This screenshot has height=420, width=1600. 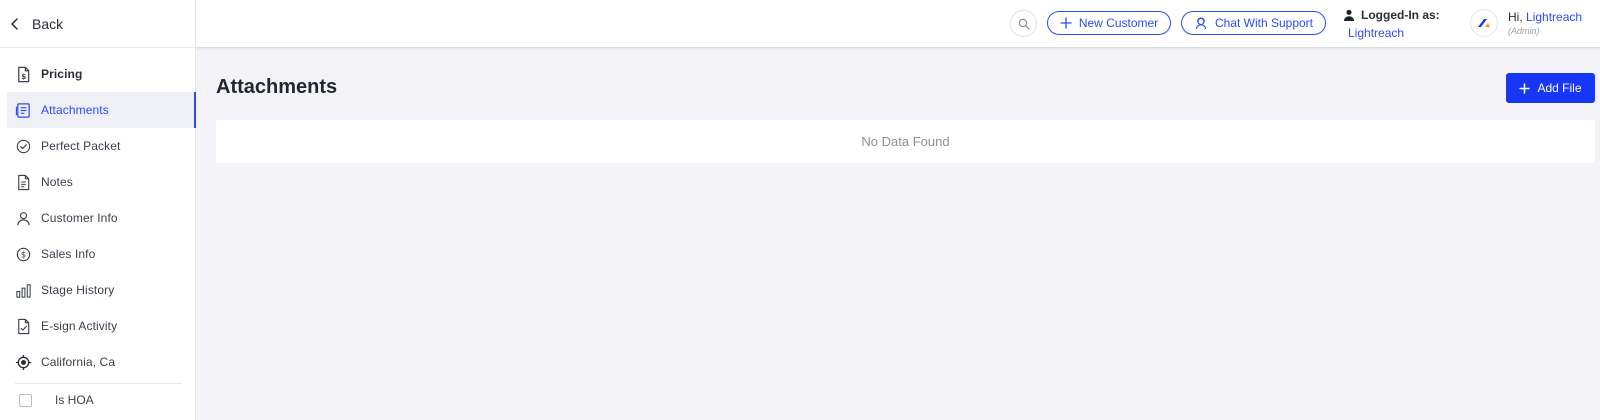 What do you see at coordinates (81, 146) in the screenshot?
I see `sidebar-item-label: Perfect Packet` at bounding box center [81, 146].